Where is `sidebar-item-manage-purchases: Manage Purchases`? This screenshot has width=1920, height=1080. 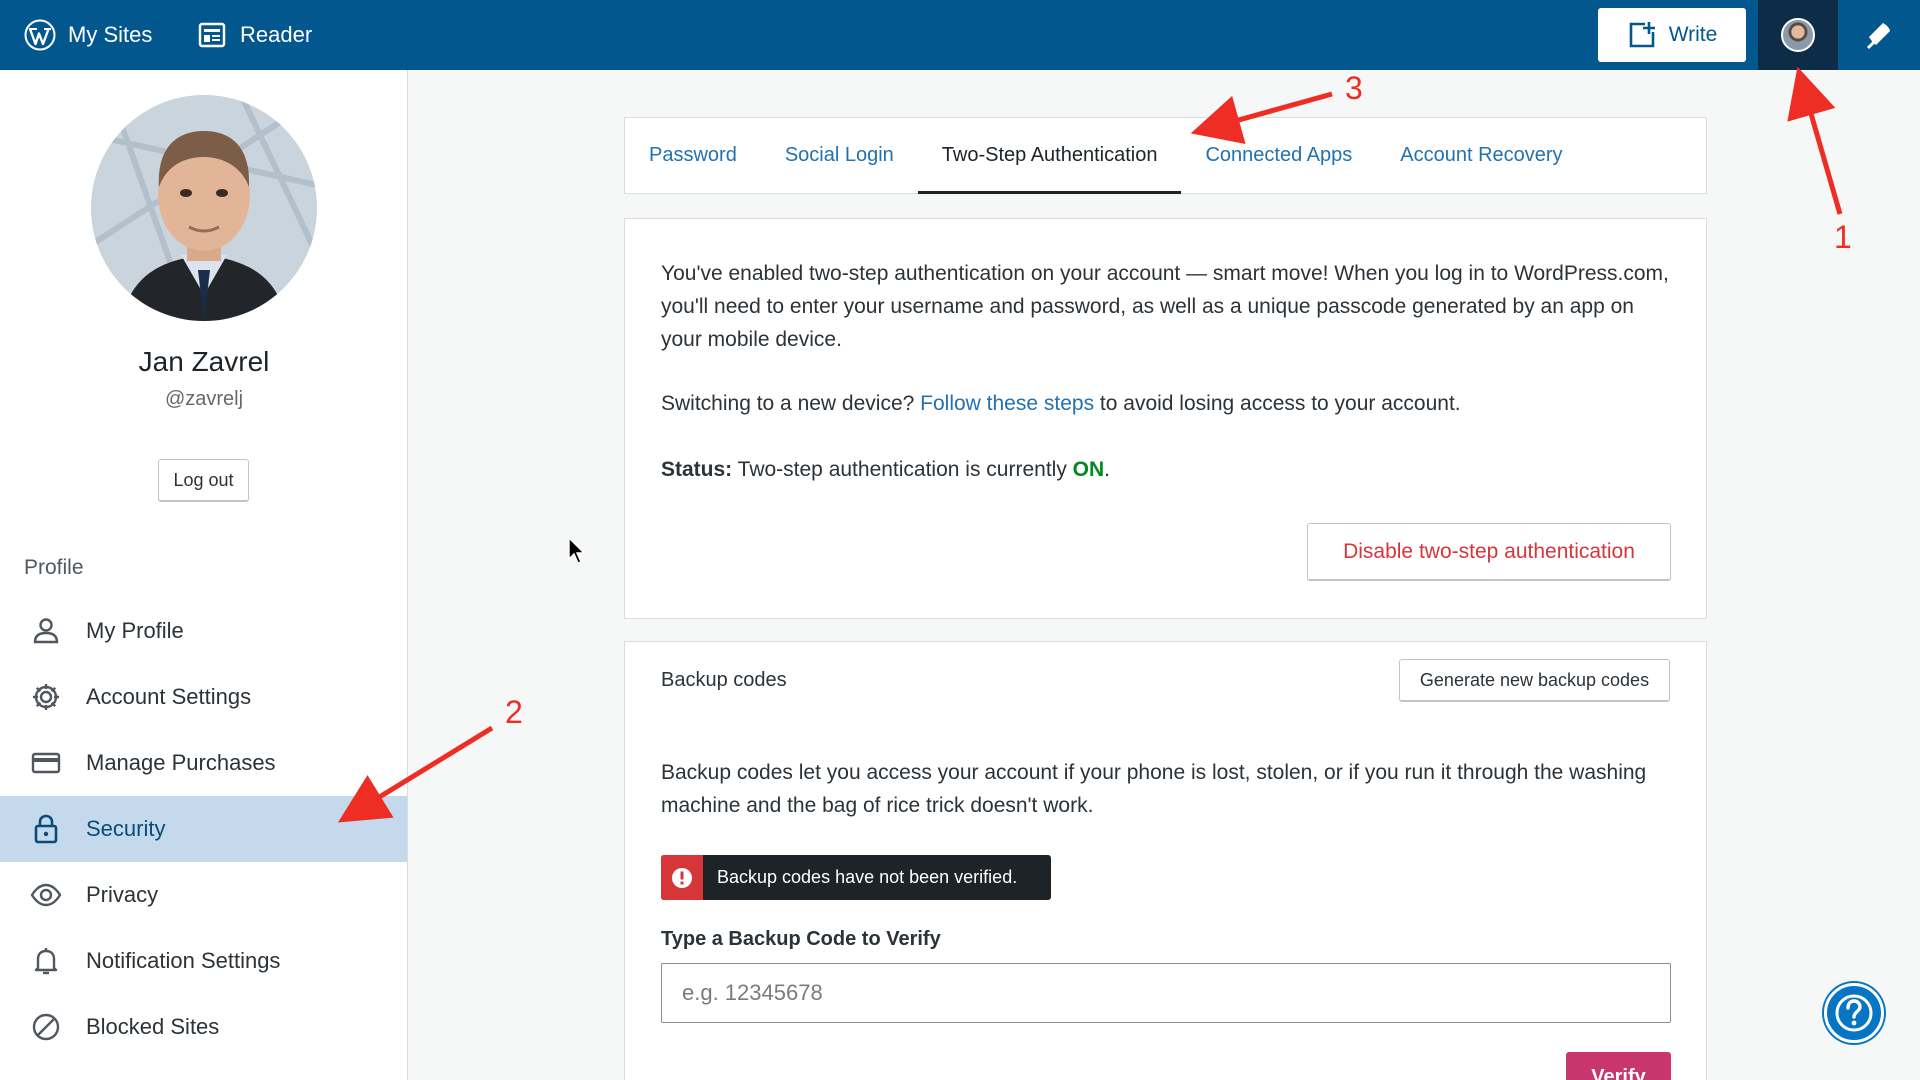 sidebar-item-manage-purchases: Manage Purchases is located at coordinates (203, 763).